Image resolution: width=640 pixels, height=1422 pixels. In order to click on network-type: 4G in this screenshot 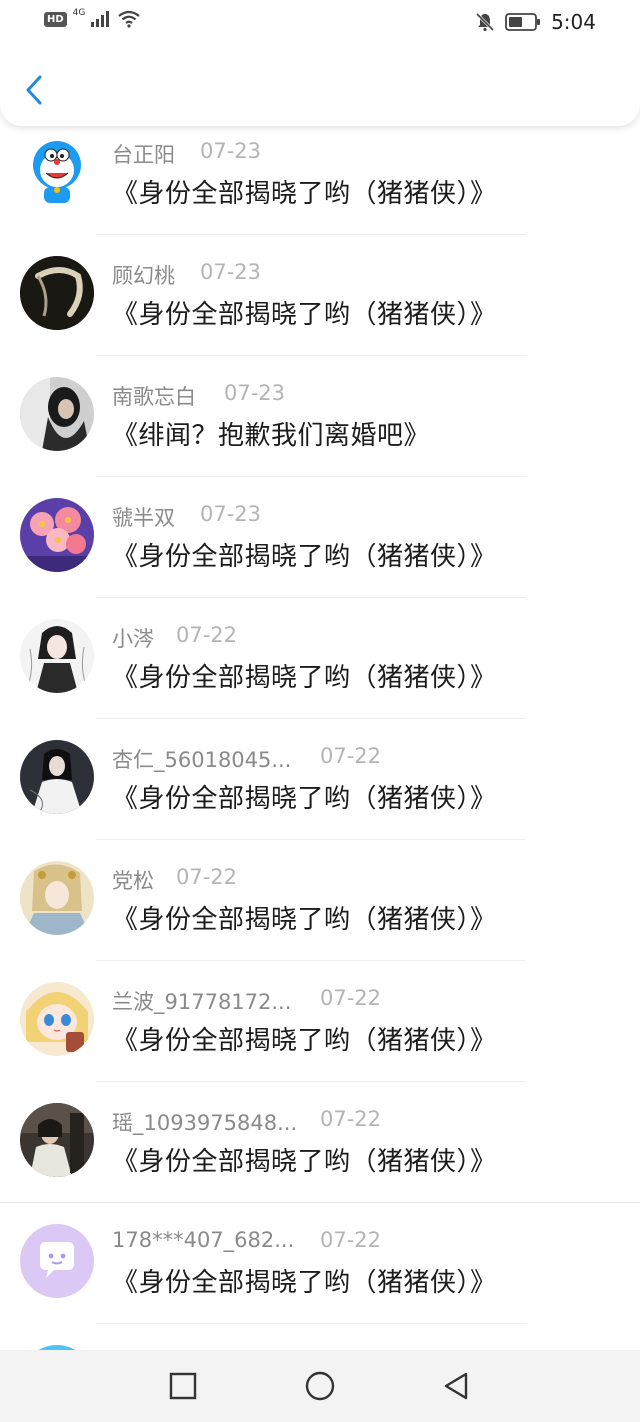, I will do `click(79, 13)`.